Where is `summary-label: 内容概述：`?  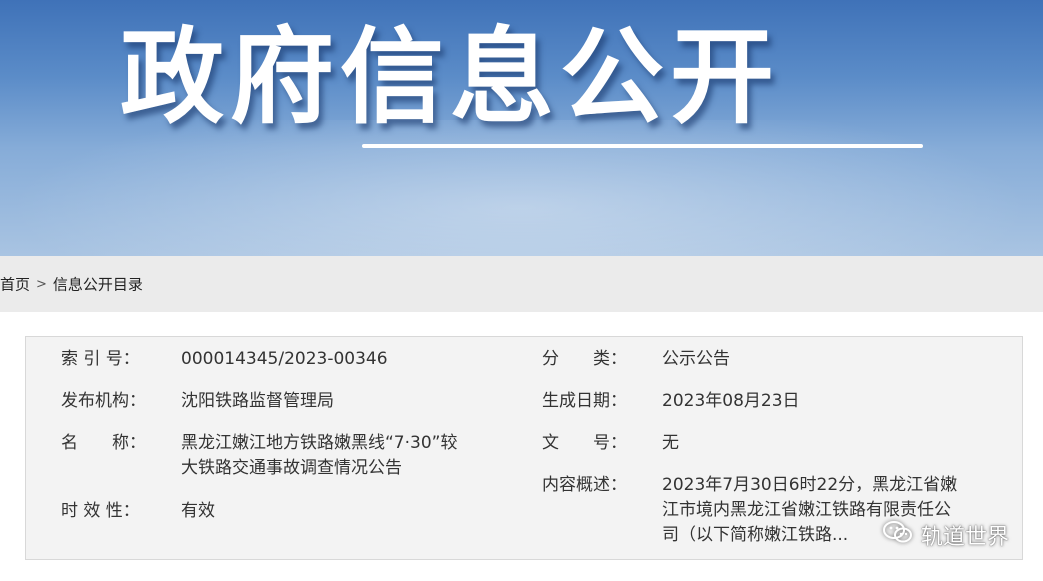 summary-label: 内容概述： is located at coordinates (584, 485).